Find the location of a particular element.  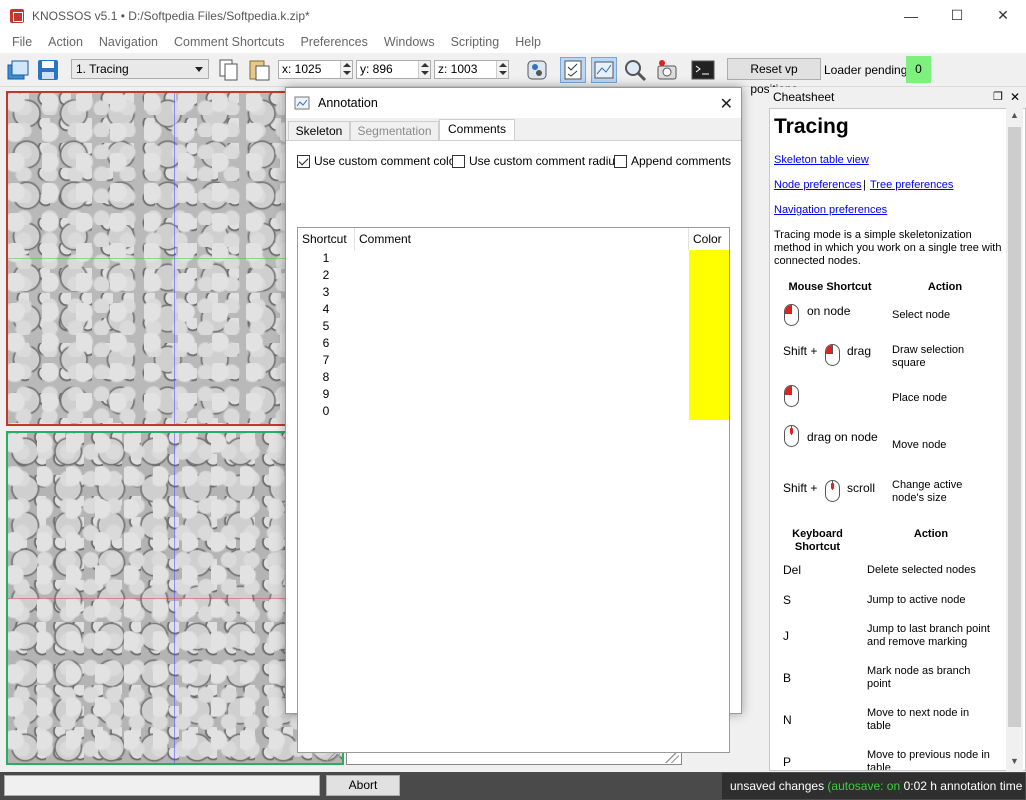

tab-comments: Comments is located at coordinates (477, 130).